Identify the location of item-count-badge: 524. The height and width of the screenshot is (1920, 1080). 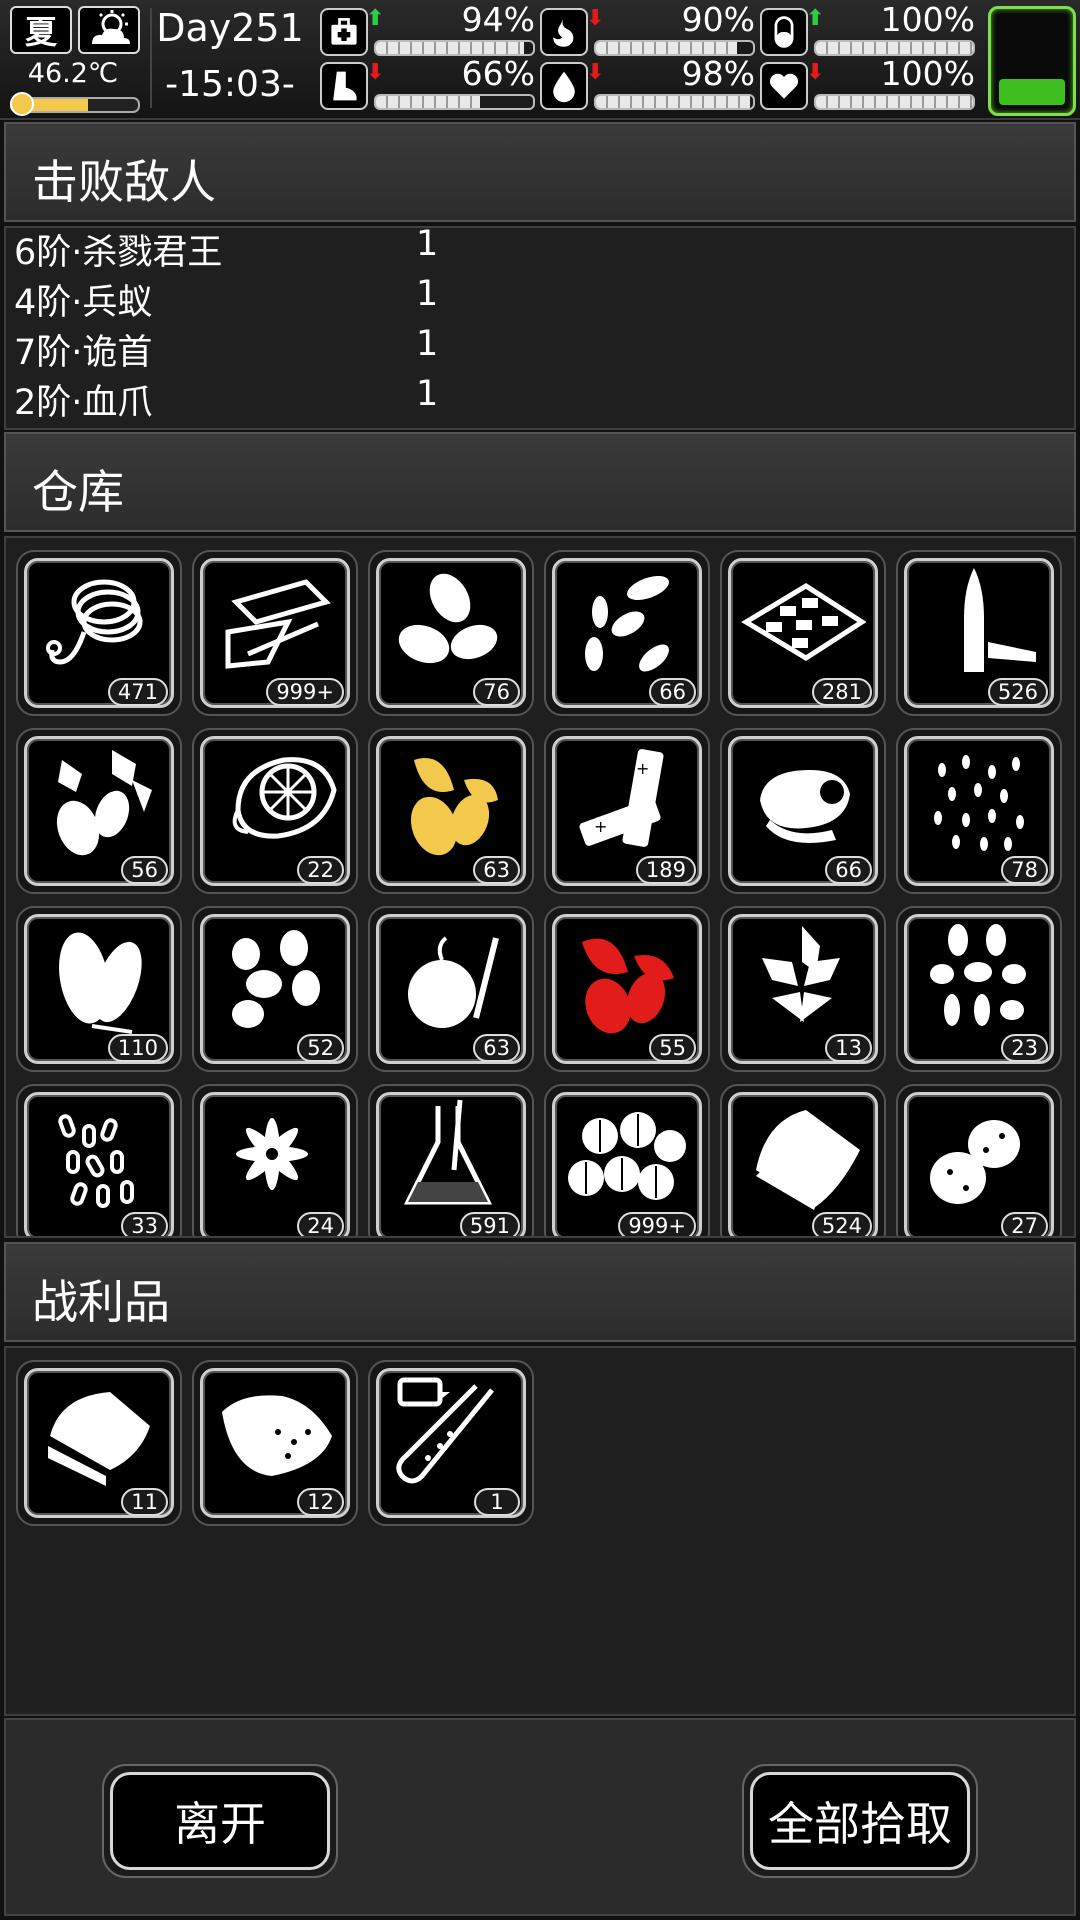
(841, 1224).